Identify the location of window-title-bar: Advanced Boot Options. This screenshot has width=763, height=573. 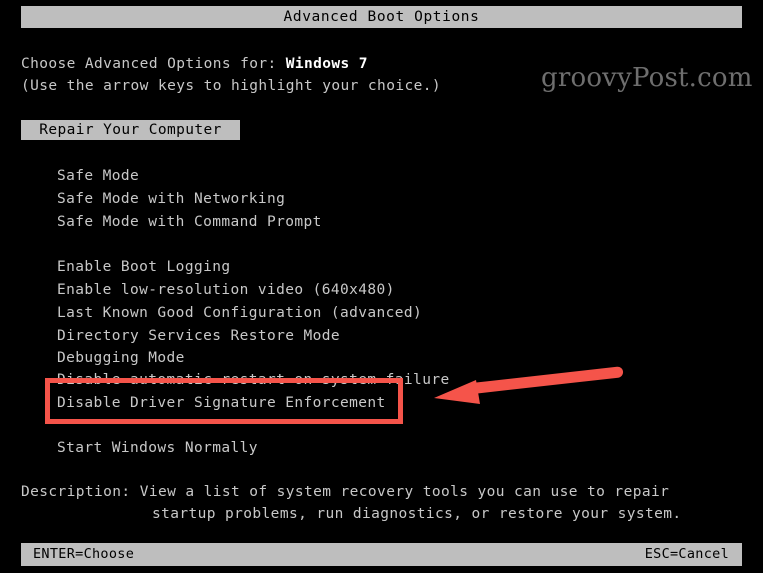
(381, 17).